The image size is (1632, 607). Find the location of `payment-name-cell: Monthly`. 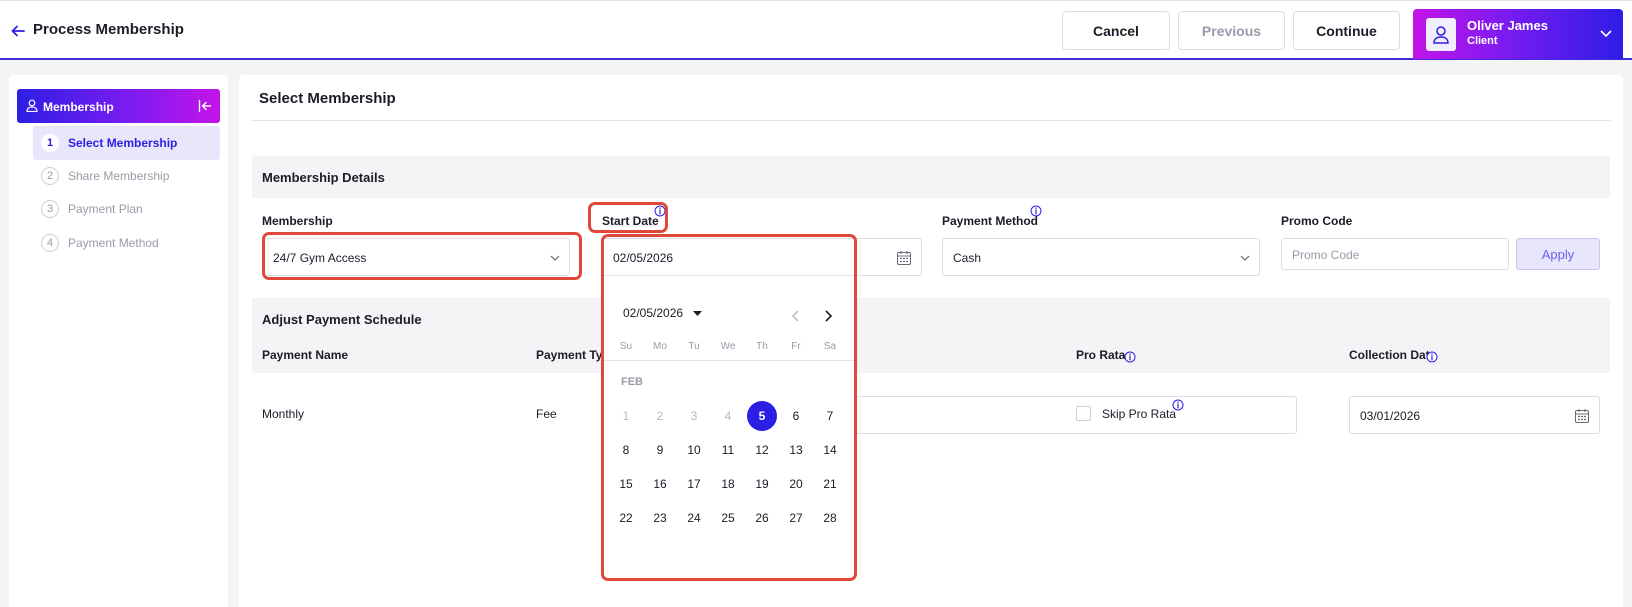

payment-name-cell: Monthly is located at coordinates (283, 414).